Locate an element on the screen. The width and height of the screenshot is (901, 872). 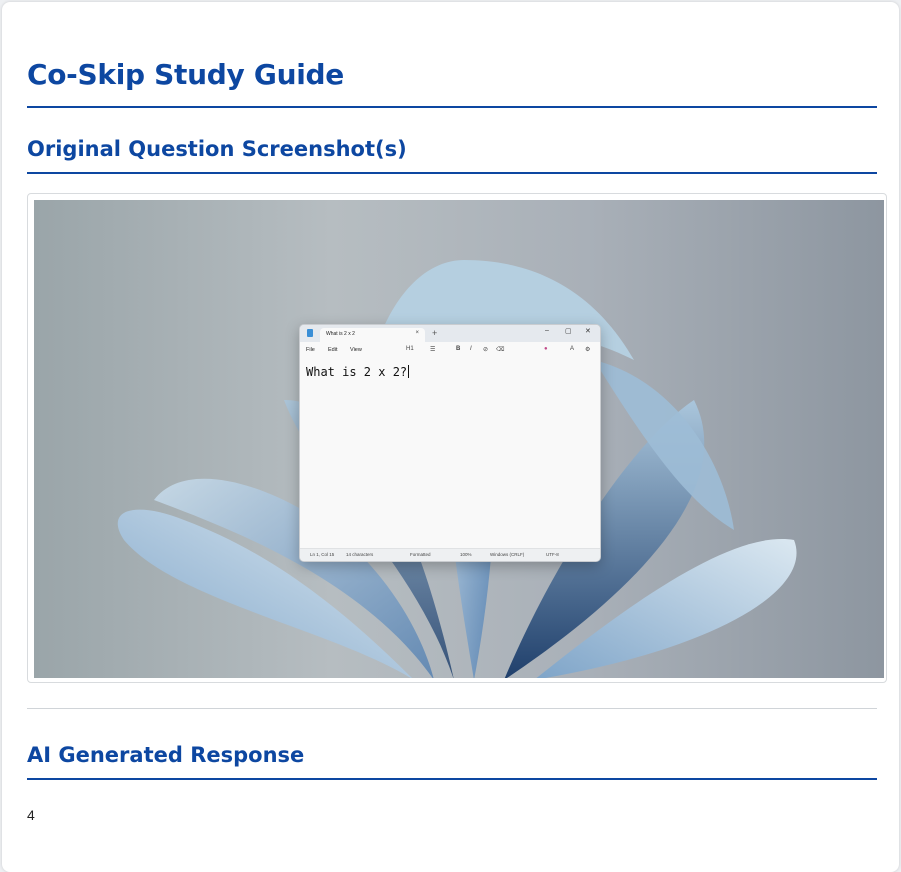
notepad-app-icon is located at coordinates (310, 333).